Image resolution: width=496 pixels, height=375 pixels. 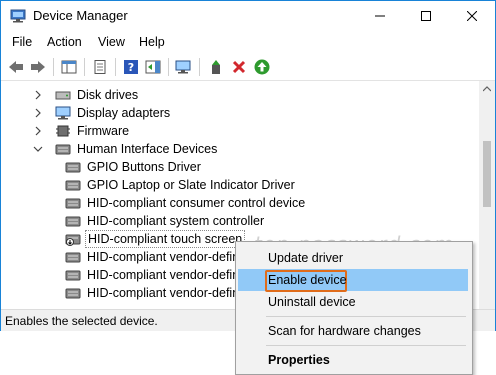 What do you see at coordinates (176, 221) in the screenshot?
I see `tree-device-label: HID-compliant system controller` at bounding box center [176, 221].